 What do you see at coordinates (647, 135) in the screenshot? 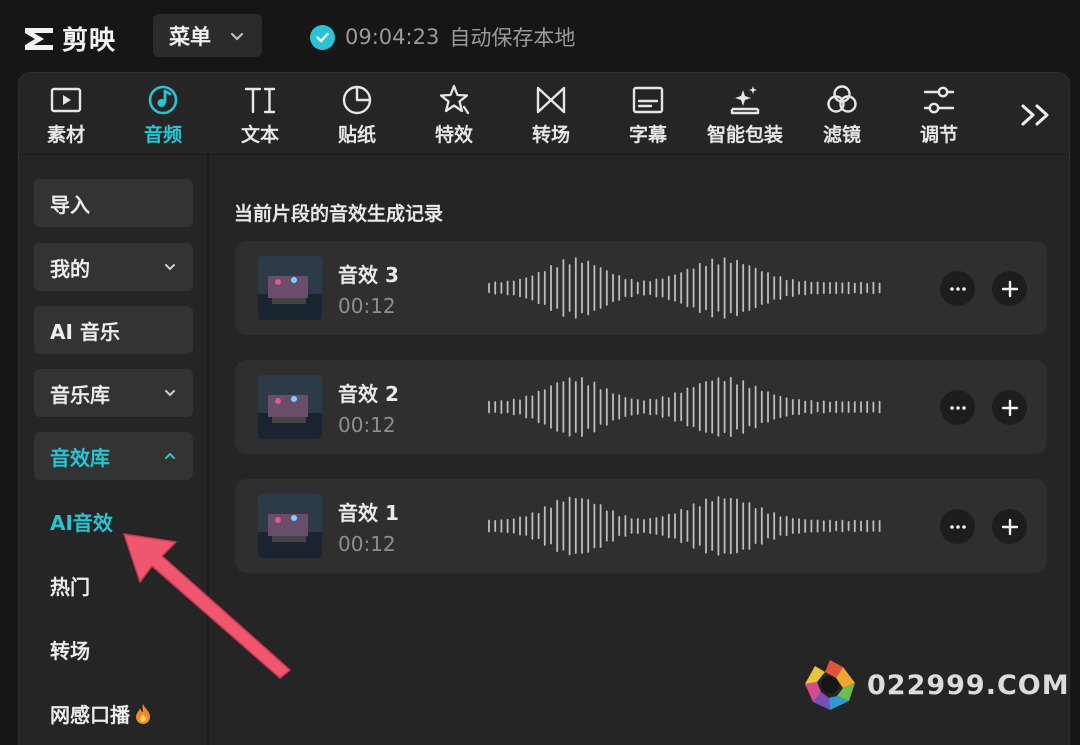
I see `tab-label: 字幕` at bounding box center [647, 135].